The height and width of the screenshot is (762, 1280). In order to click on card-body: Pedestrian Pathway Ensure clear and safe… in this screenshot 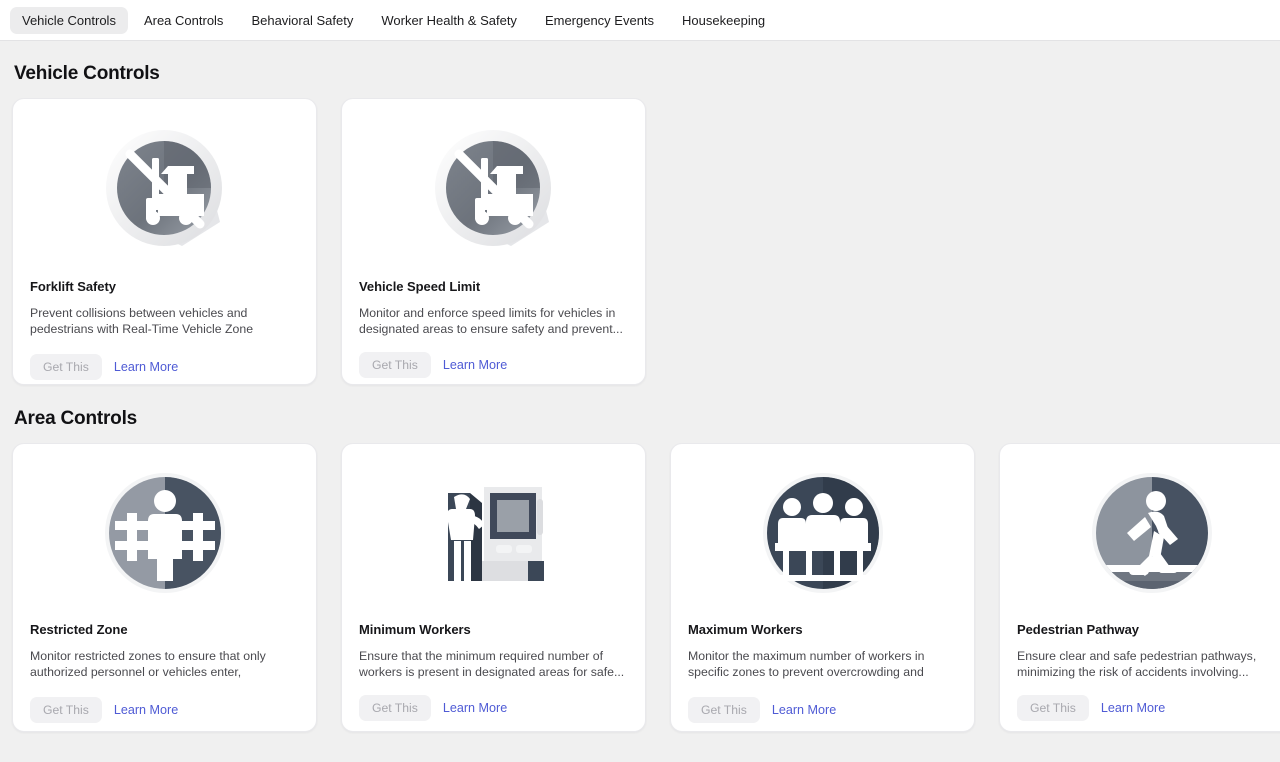, I will do `click(1140, 672)`.